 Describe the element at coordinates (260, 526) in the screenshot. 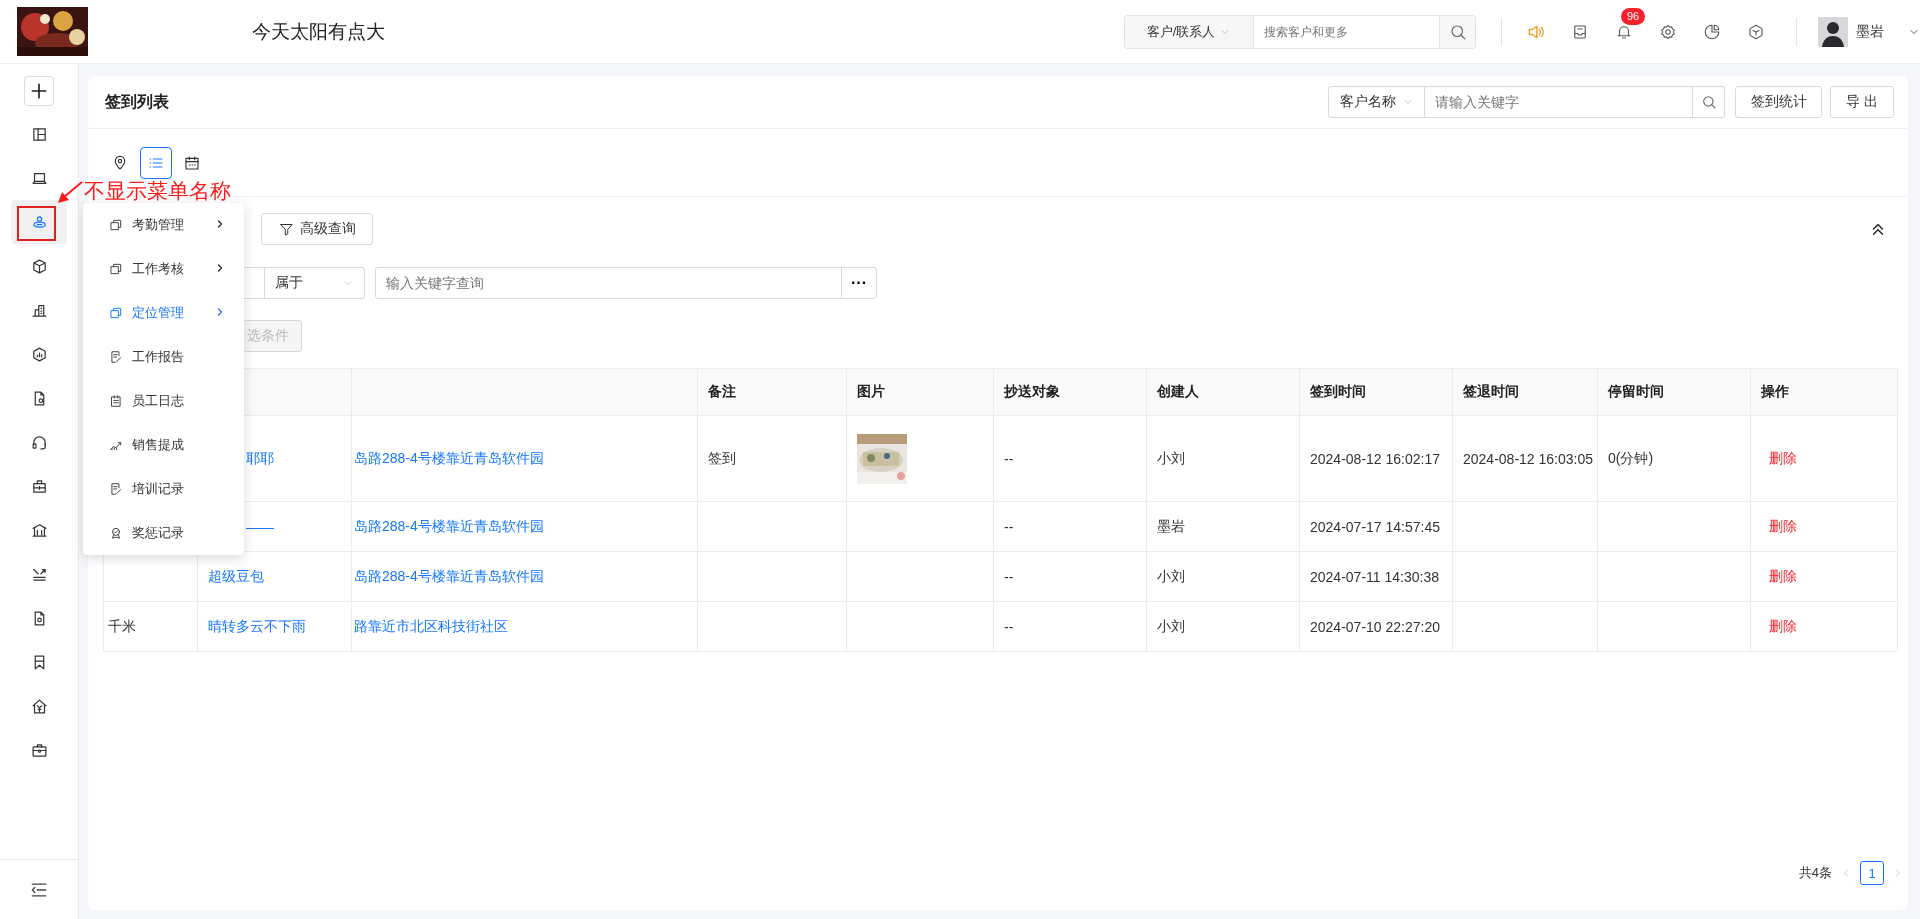

I see `customer-link: ——` at that location.